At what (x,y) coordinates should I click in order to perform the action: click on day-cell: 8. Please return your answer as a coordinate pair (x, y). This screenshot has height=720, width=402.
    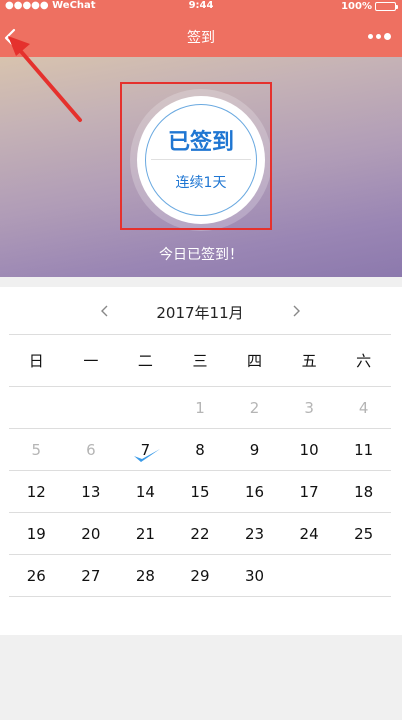
    Looking at the image, I should click on (200, 449).